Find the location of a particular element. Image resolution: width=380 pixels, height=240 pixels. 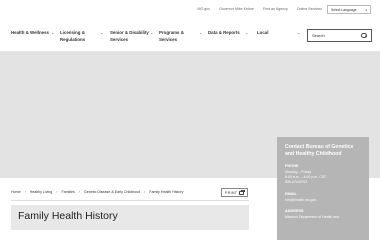

nav-item-senior-disability: Senior & Disability Services ⌄ is located at coordinates (132, 37).